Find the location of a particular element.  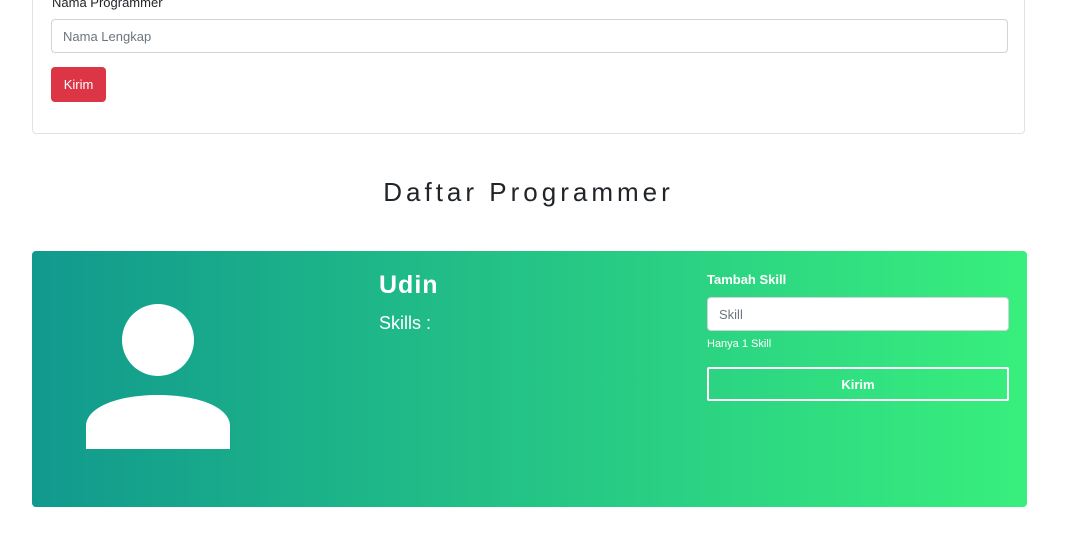

programmer-name-label: Nama Programmer is located at coordinates (107, 5).